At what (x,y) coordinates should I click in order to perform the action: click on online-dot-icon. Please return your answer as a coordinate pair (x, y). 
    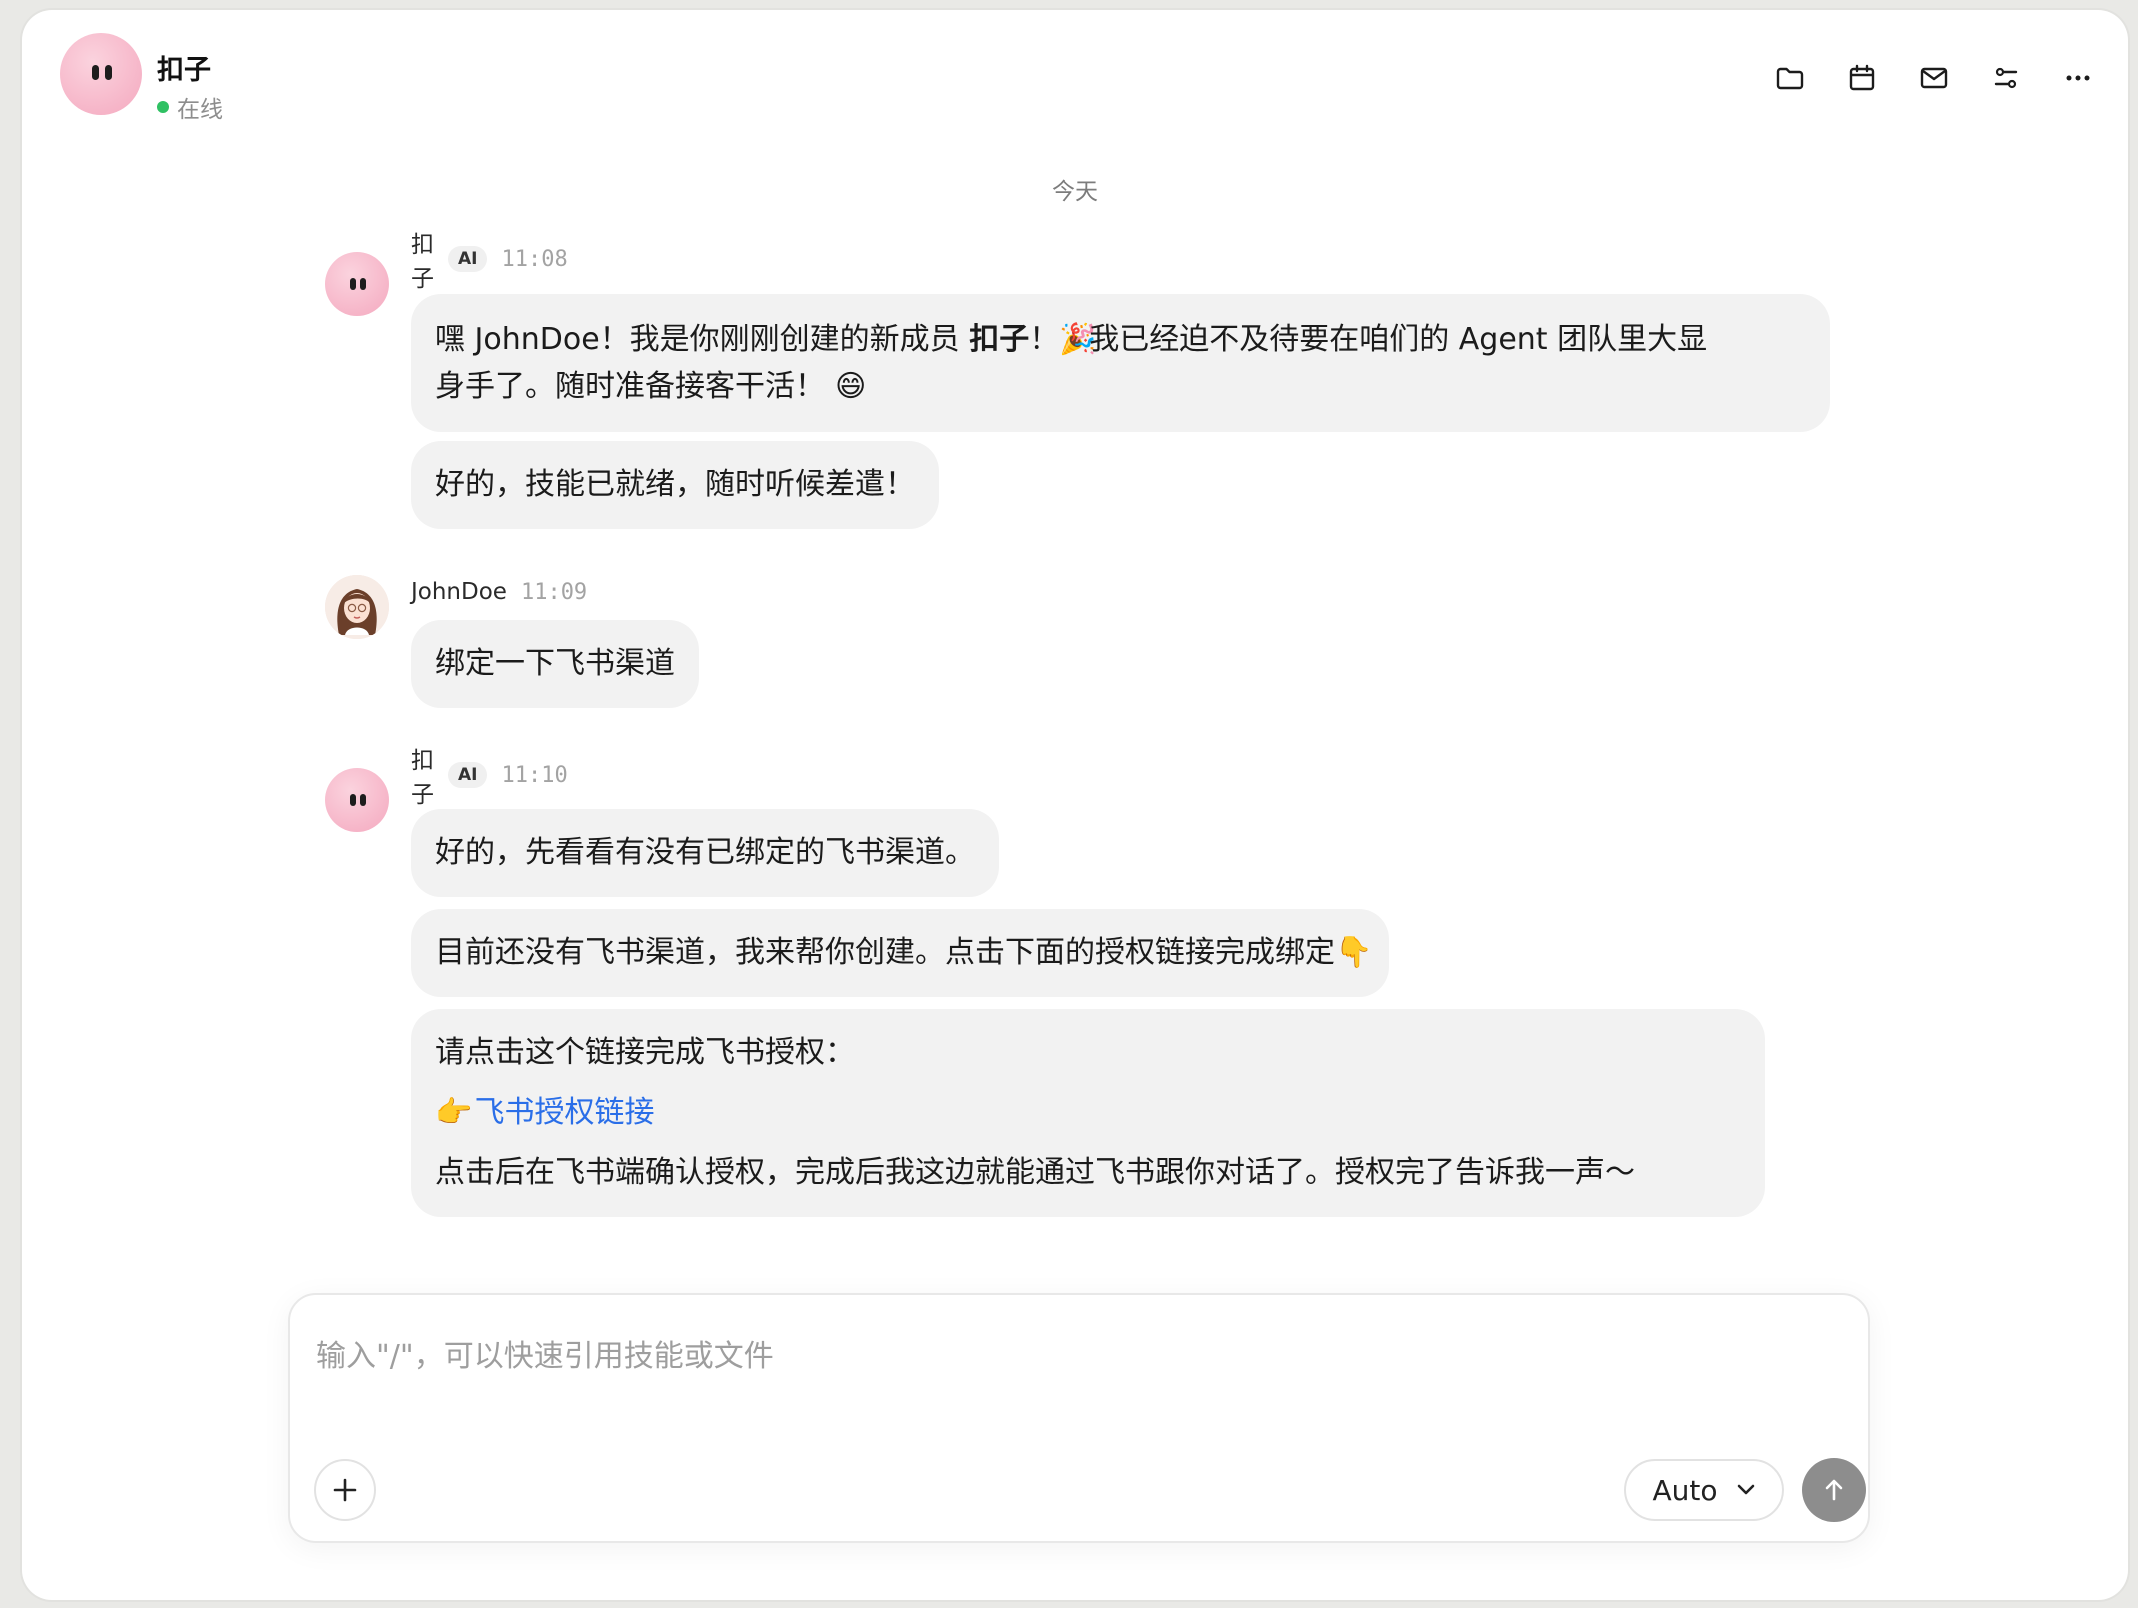
    Looking at the image, I should click on (163, 107).